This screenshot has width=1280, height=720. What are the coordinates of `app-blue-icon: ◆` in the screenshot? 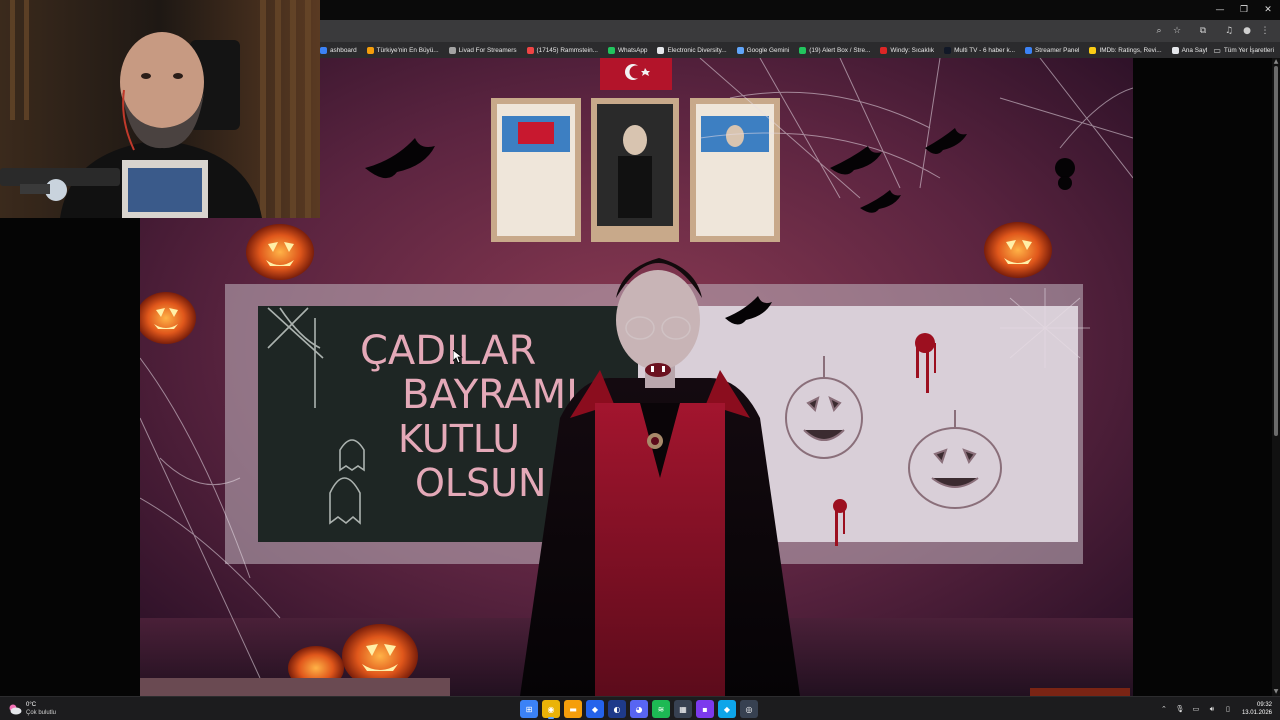 It's located at (595, 709).